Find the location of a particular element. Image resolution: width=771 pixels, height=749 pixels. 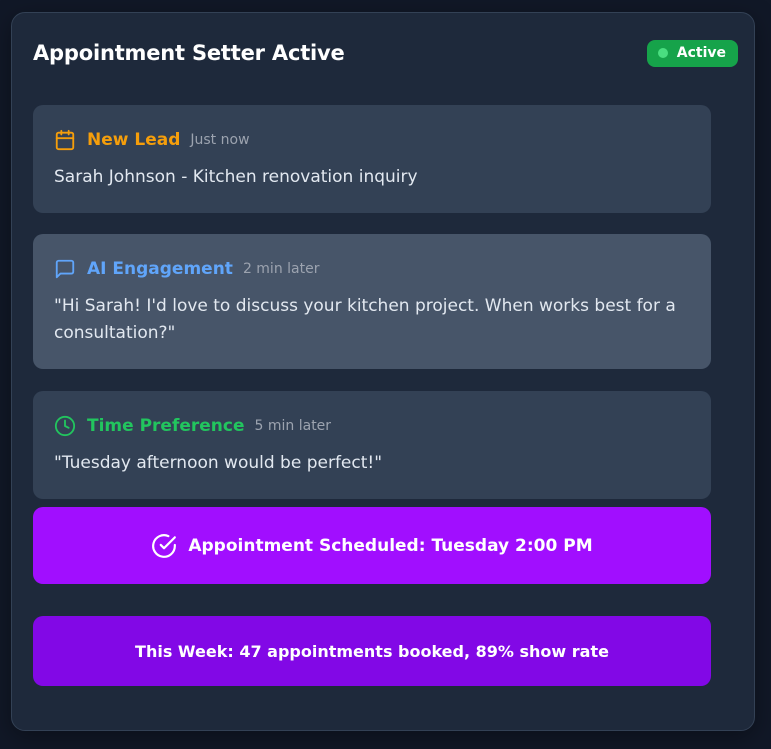

event-message: "Tuesday afternoon would be perfect!" is located at coordinates (218, 463).